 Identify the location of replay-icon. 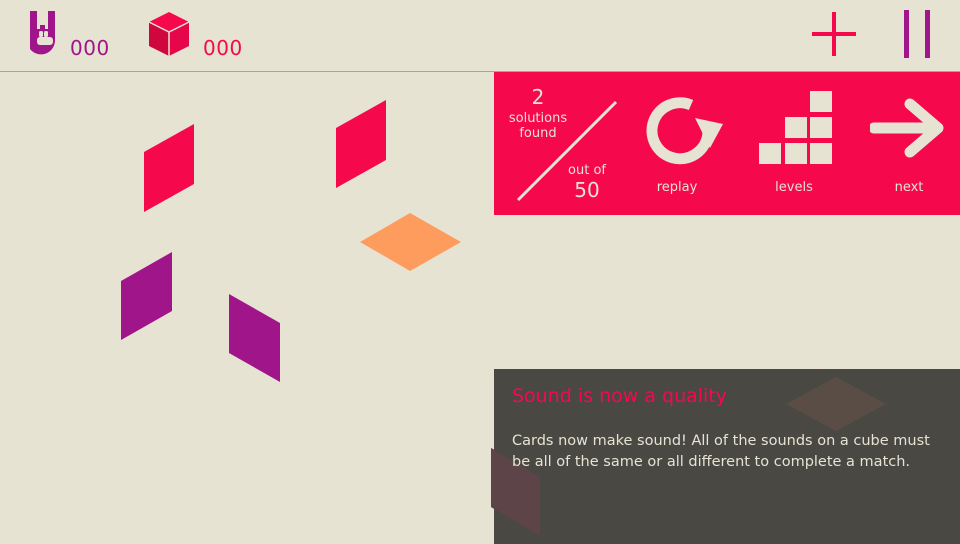
(684, 131).